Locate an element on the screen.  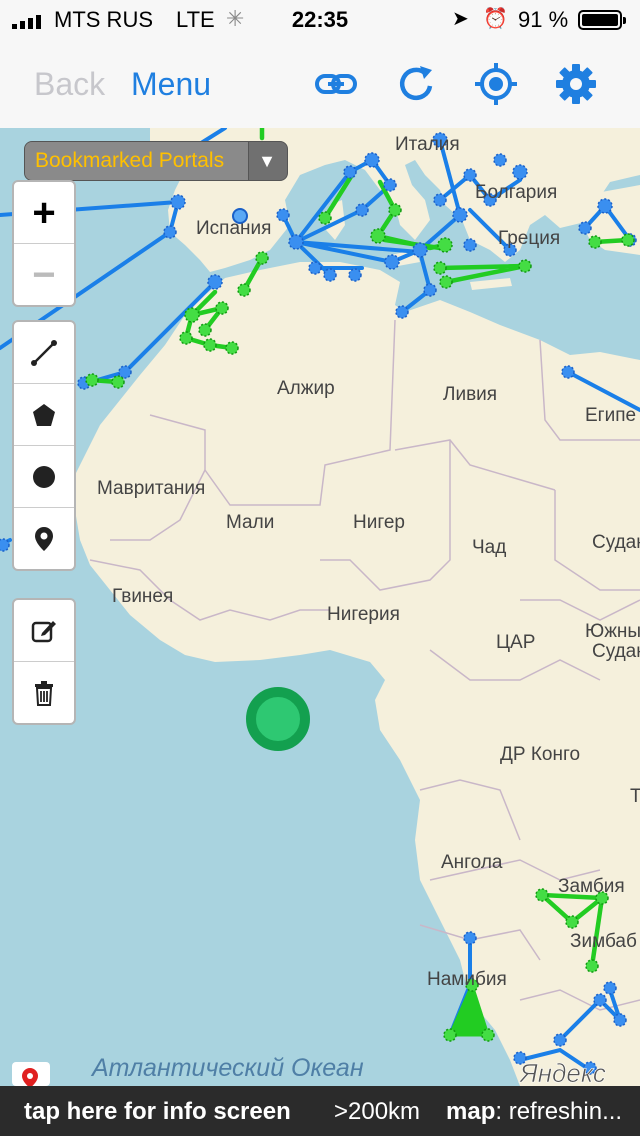
yandex-attribution: Яндекс is located at coordinates (562, 1072).